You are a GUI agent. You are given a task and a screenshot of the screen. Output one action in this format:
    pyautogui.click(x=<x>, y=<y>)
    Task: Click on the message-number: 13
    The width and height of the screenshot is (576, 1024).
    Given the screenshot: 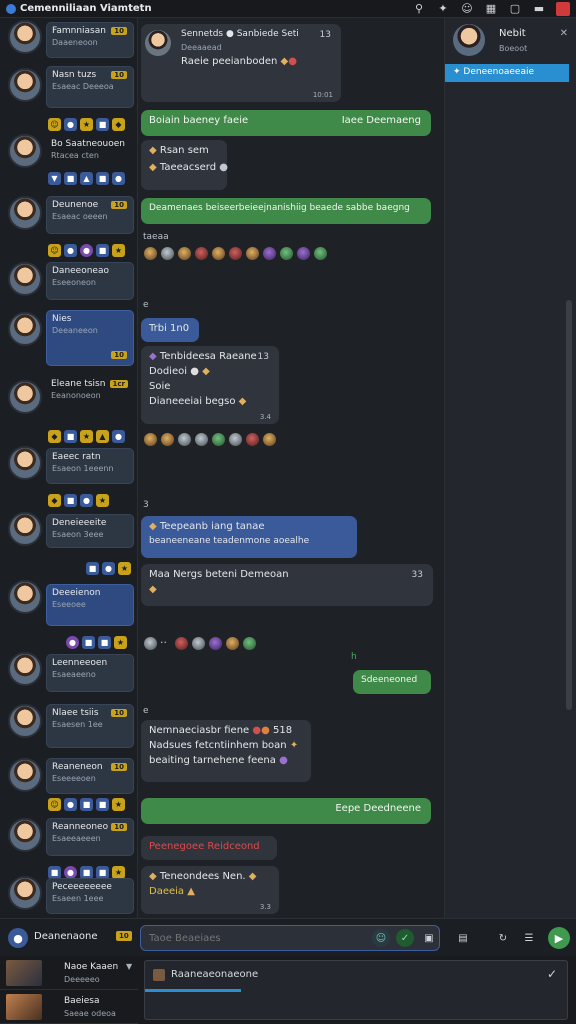 What is the action you would take?
    pyautogui.click(x=325, y=35)
    